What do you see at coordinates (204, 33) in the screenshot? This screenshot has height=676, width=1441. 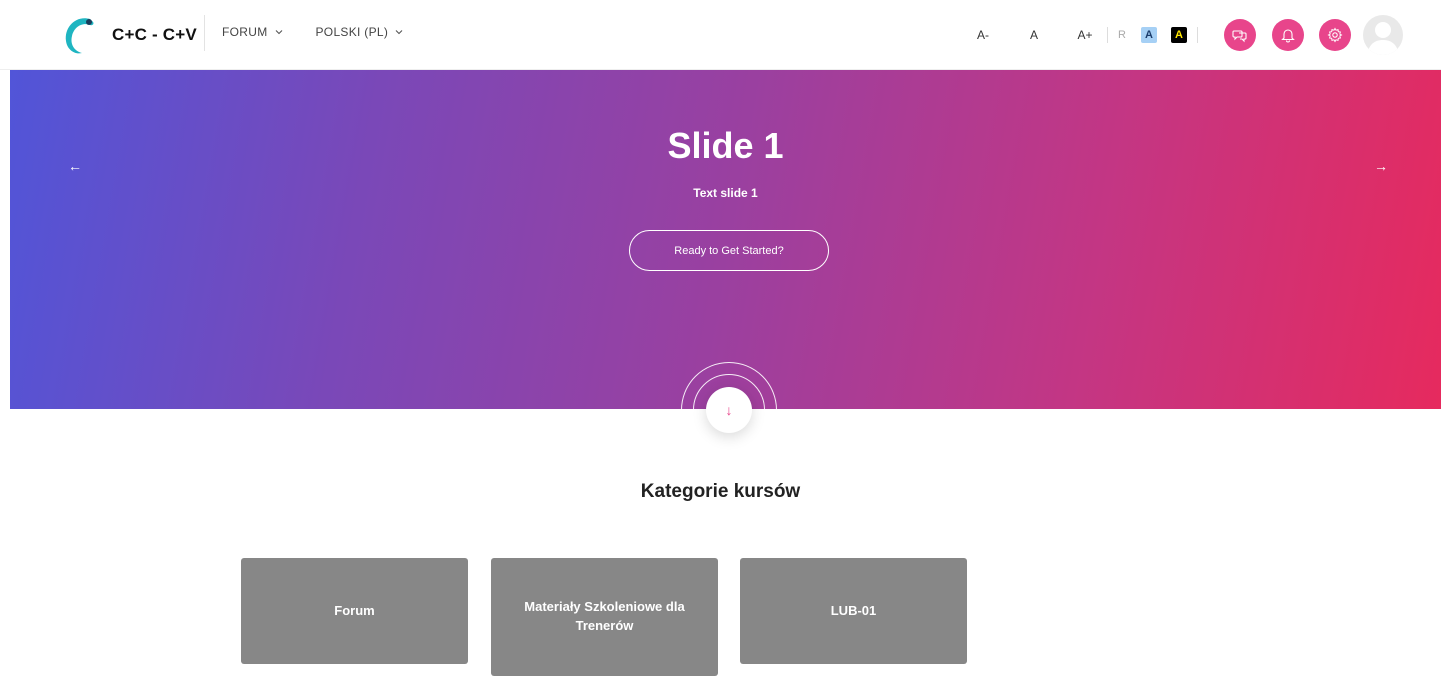 I see `nav-divider` at bounding box center [204, 33].